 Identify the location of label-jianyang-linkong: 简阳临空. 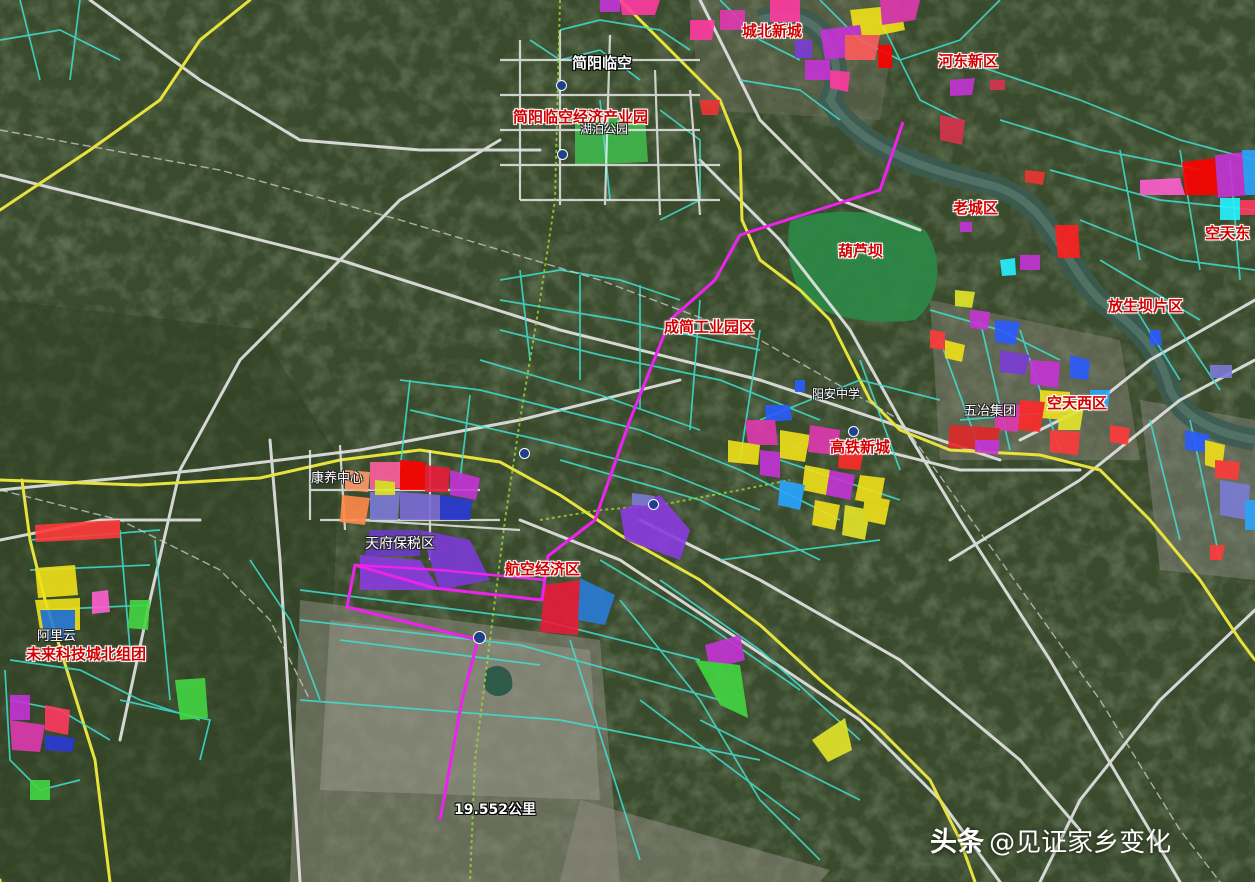
(602, 63).